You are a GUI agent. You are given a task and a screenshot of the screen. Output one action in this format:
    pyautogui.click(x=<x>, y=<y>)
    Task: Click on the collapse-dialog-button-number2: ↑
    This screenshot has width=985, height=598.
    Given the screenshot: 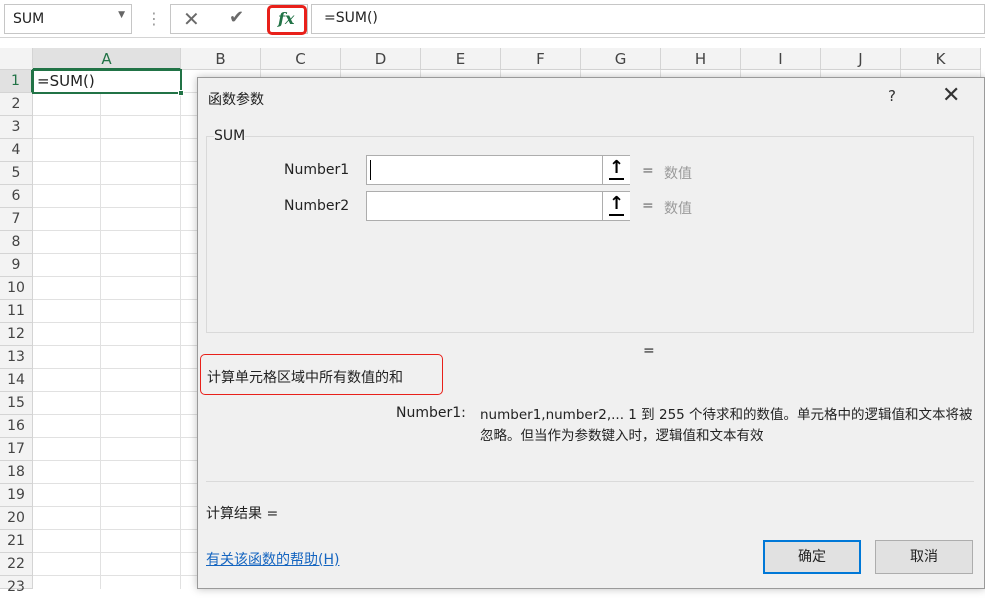 What is the action you would take?
    pyautogui.click(x=616, y=206)
    